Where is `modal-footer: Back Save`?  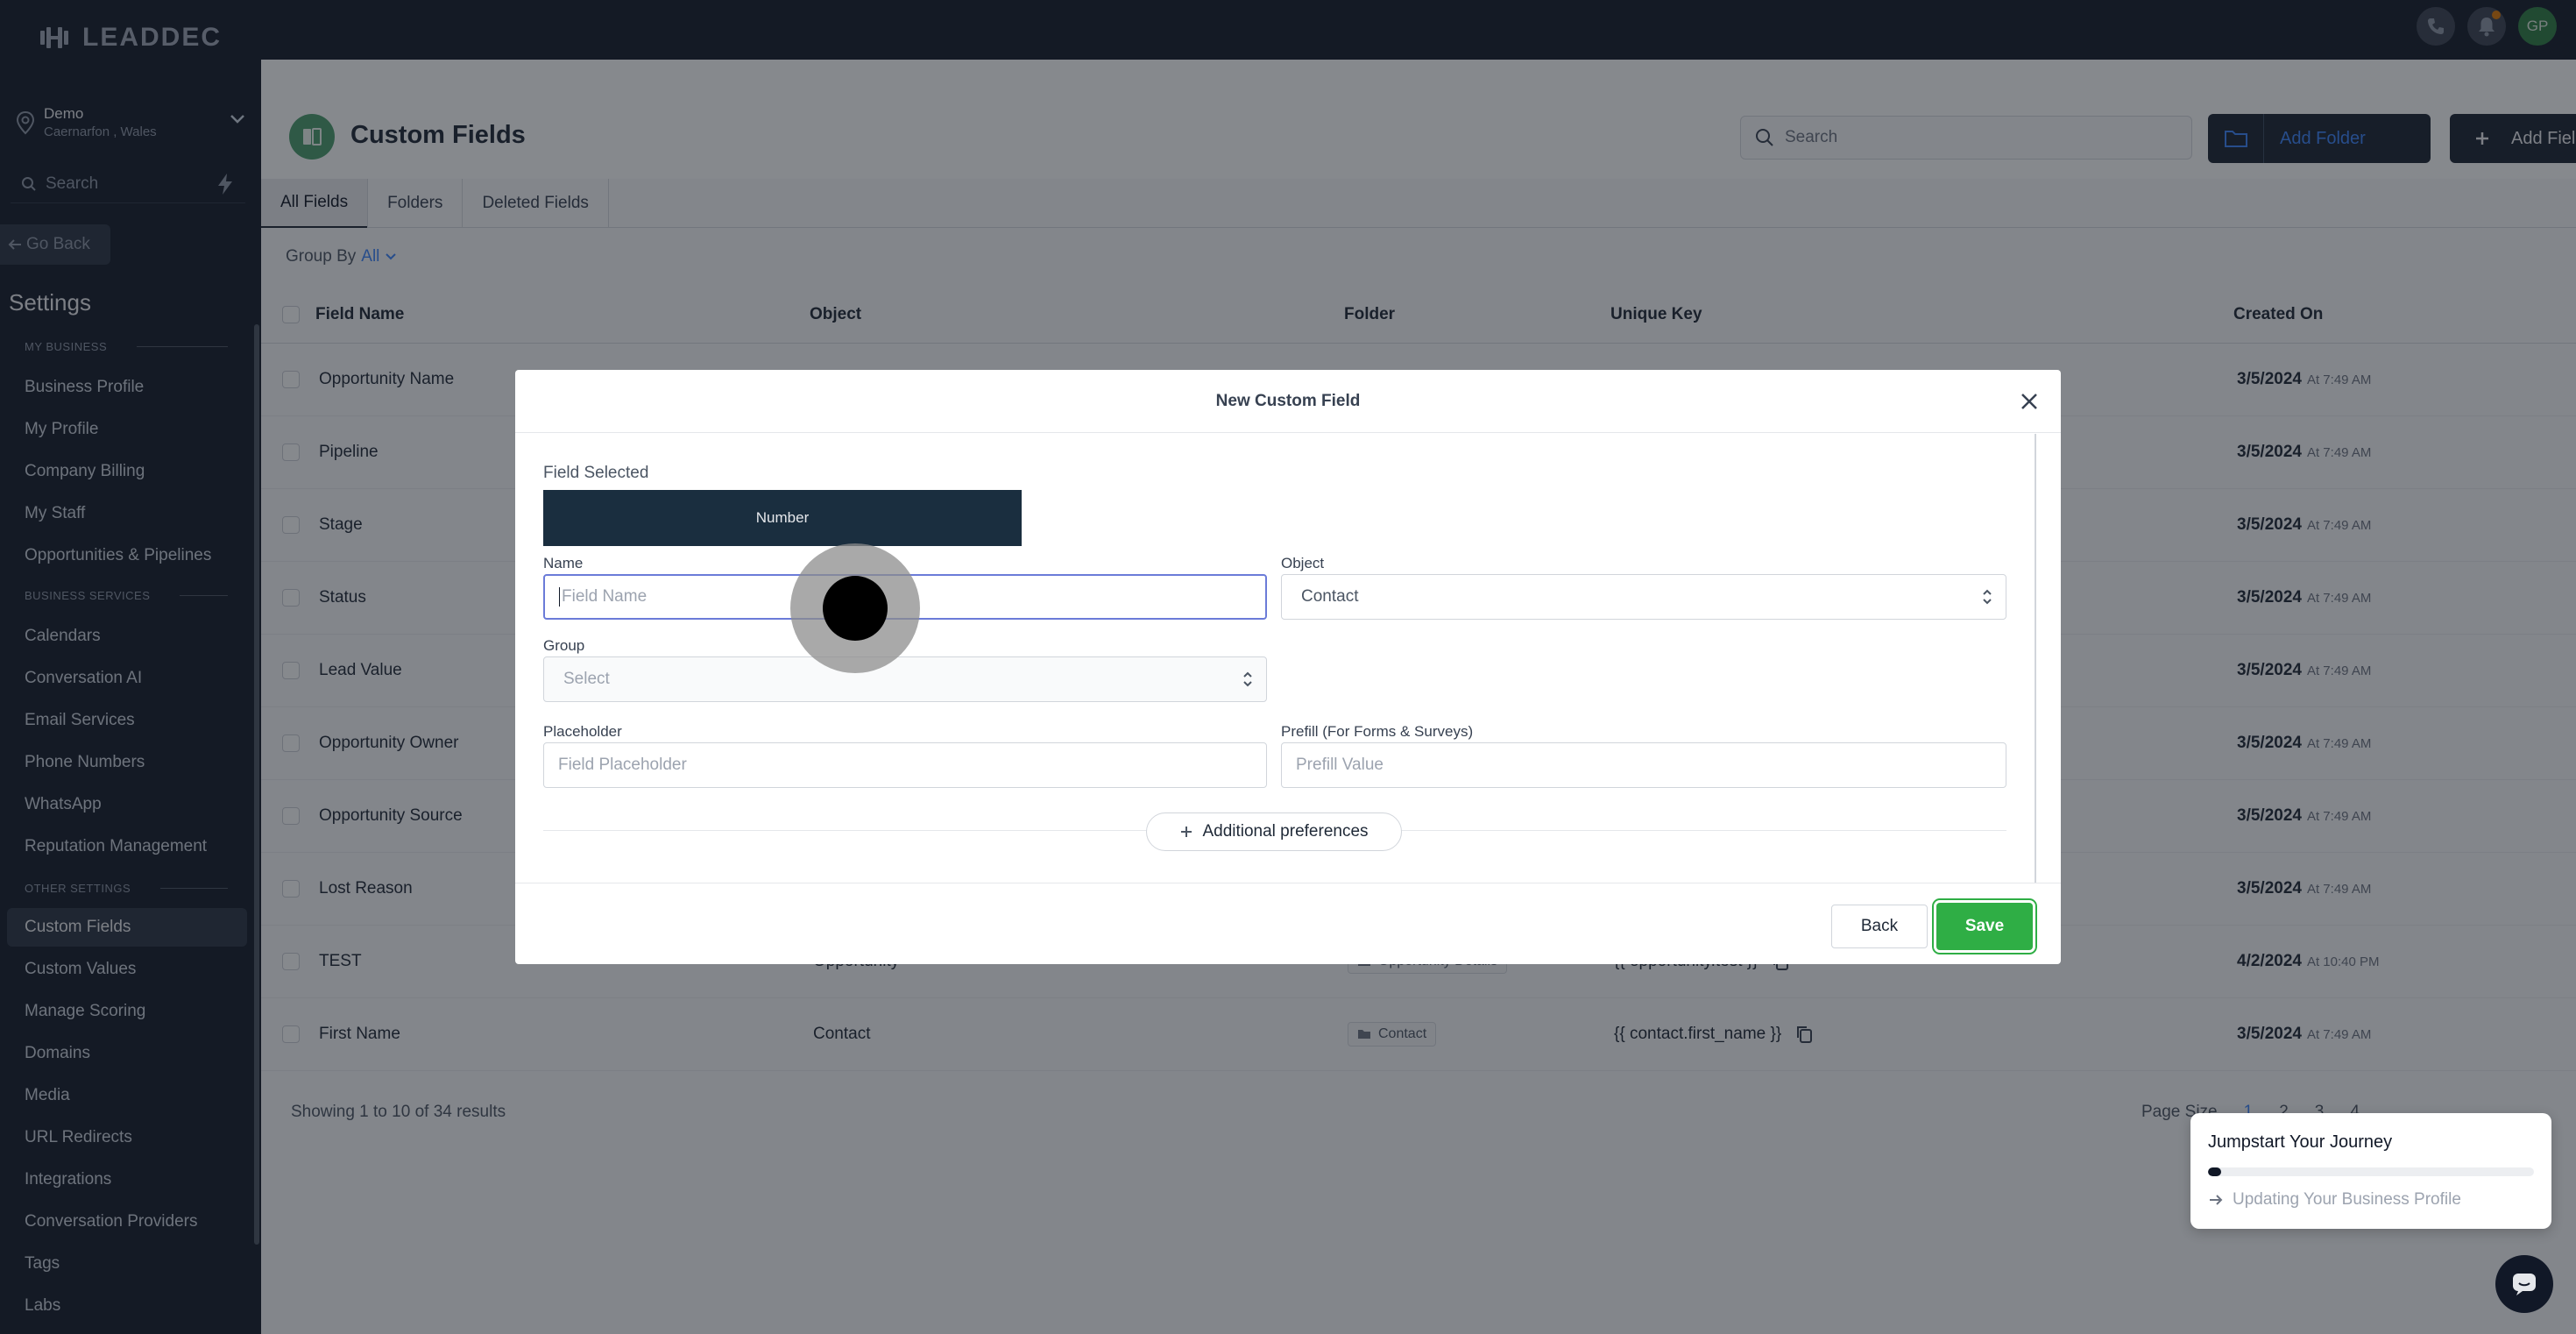
modal-footer: Back Save is located at coordinates (1288, 923).